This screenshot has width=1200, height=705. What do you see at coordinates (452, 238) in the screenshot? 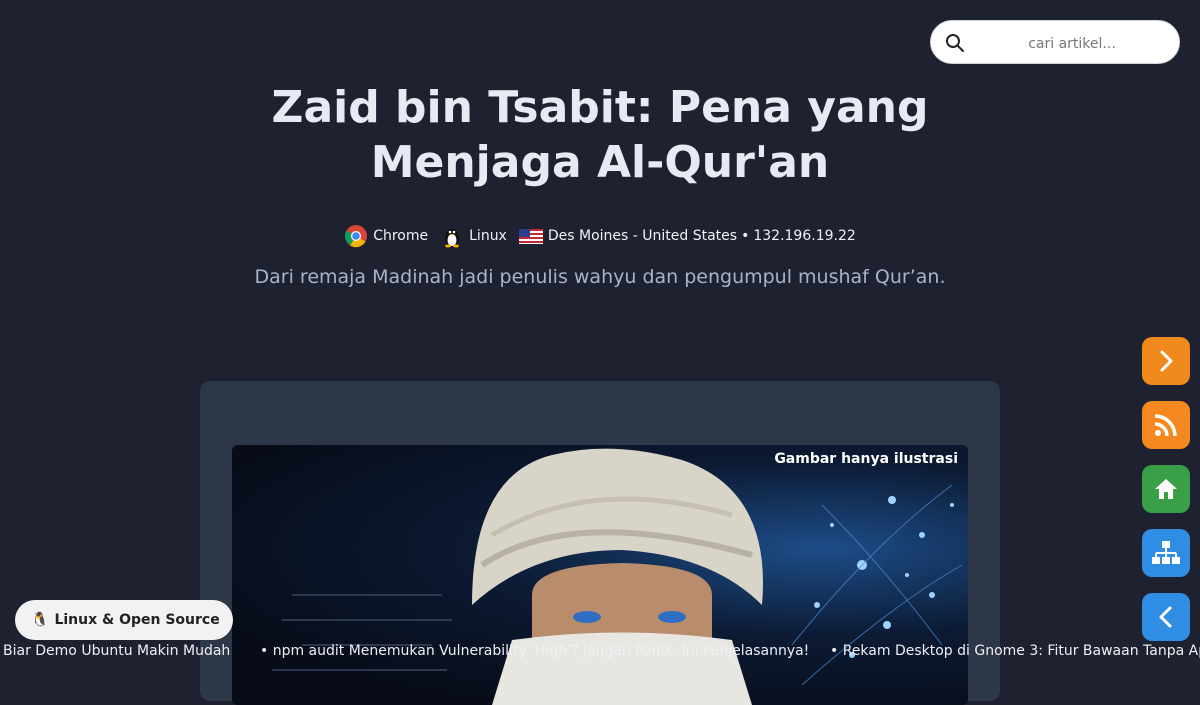
I see `penguin-icon` at bounding box center [452, 238].